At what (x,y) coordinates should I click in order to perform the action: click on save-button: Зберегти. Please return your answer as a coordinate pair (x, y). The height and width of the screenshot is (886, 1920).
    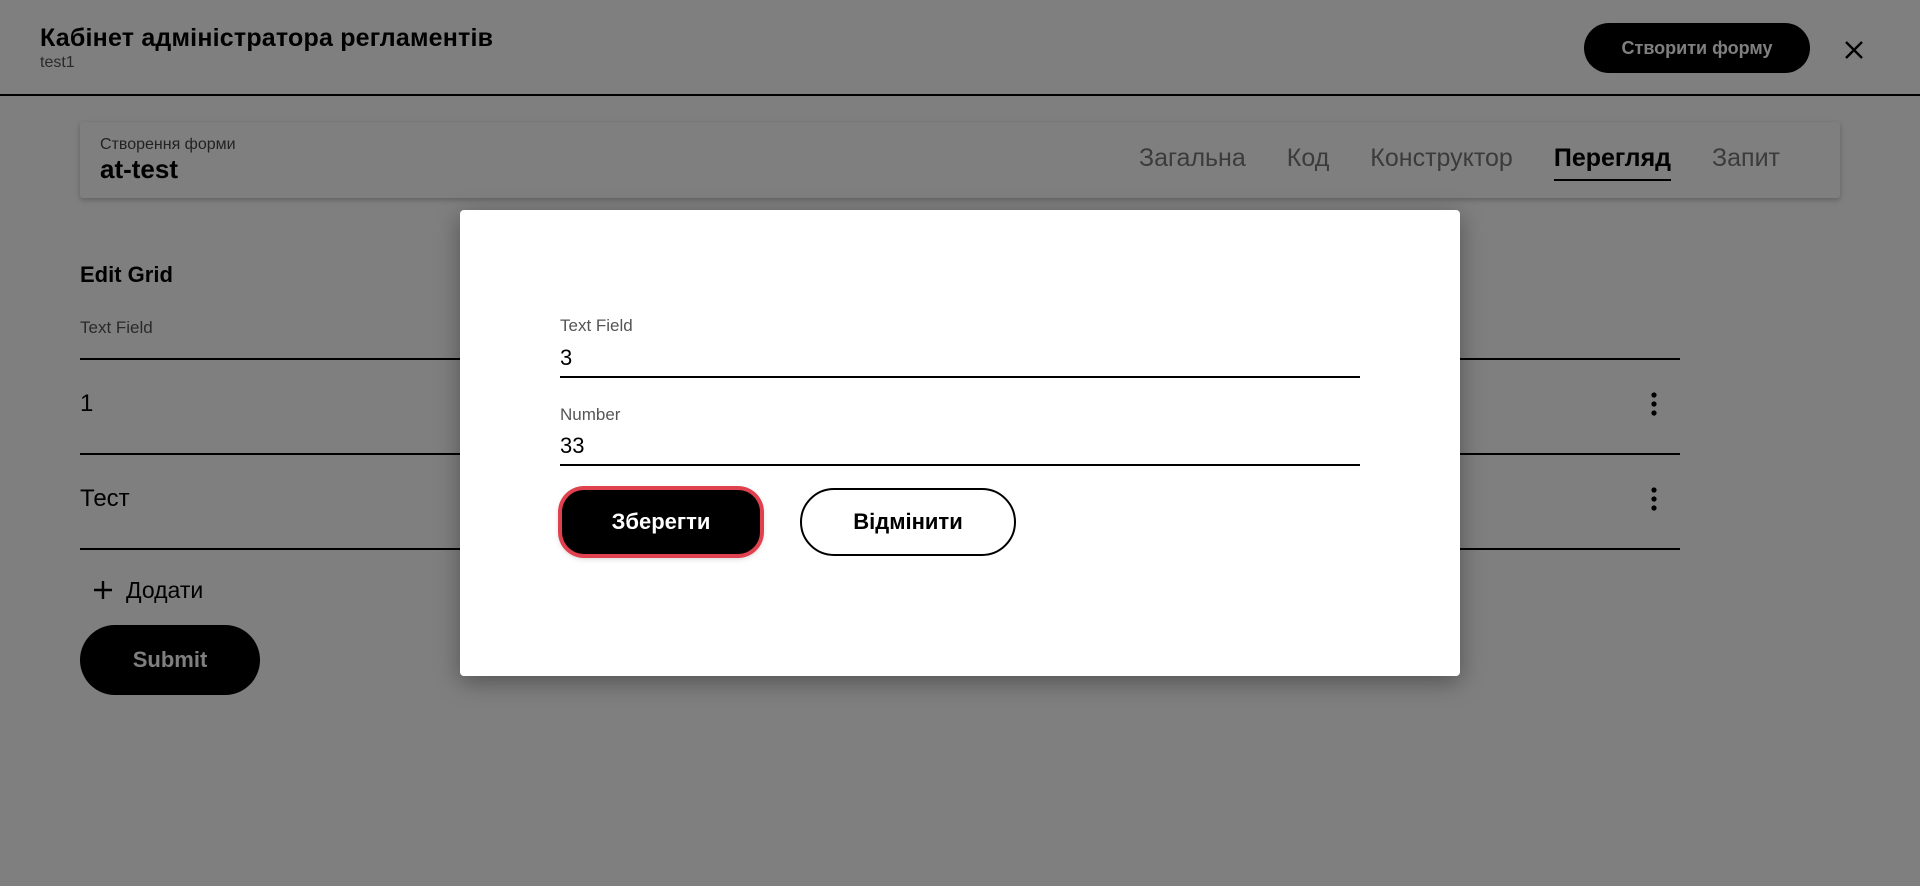
    Looking at the image, I should click on (661, 522).